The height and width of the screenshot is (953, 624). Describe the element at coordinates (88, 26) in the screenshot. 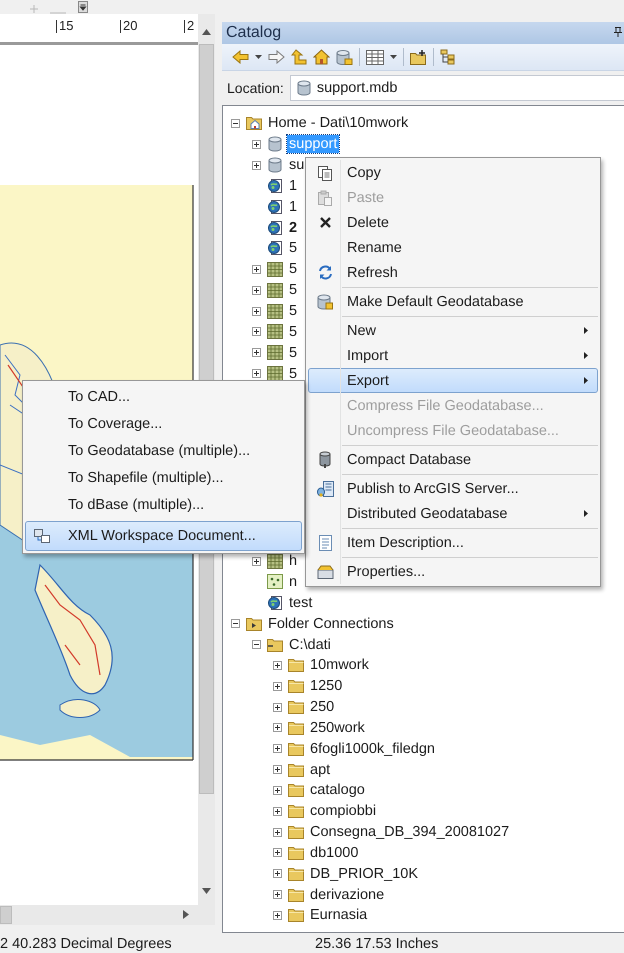

I see `ruler-label: 15` at that location.